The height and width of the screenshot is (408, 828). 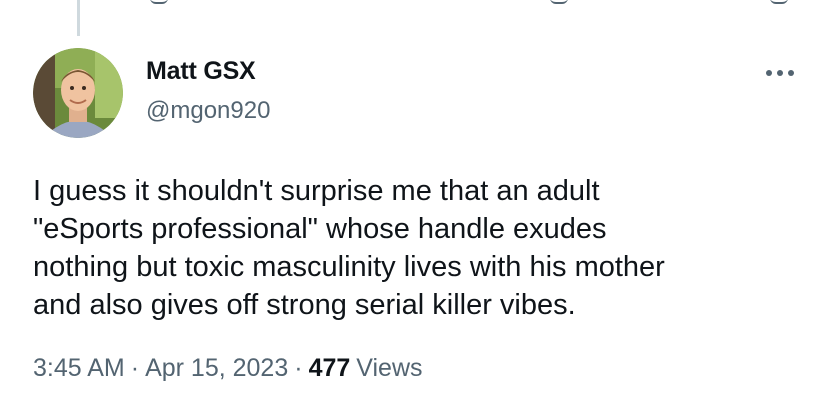 I want to click on tweet-date: Apr 15, 2023, so click(x=216, y=368).